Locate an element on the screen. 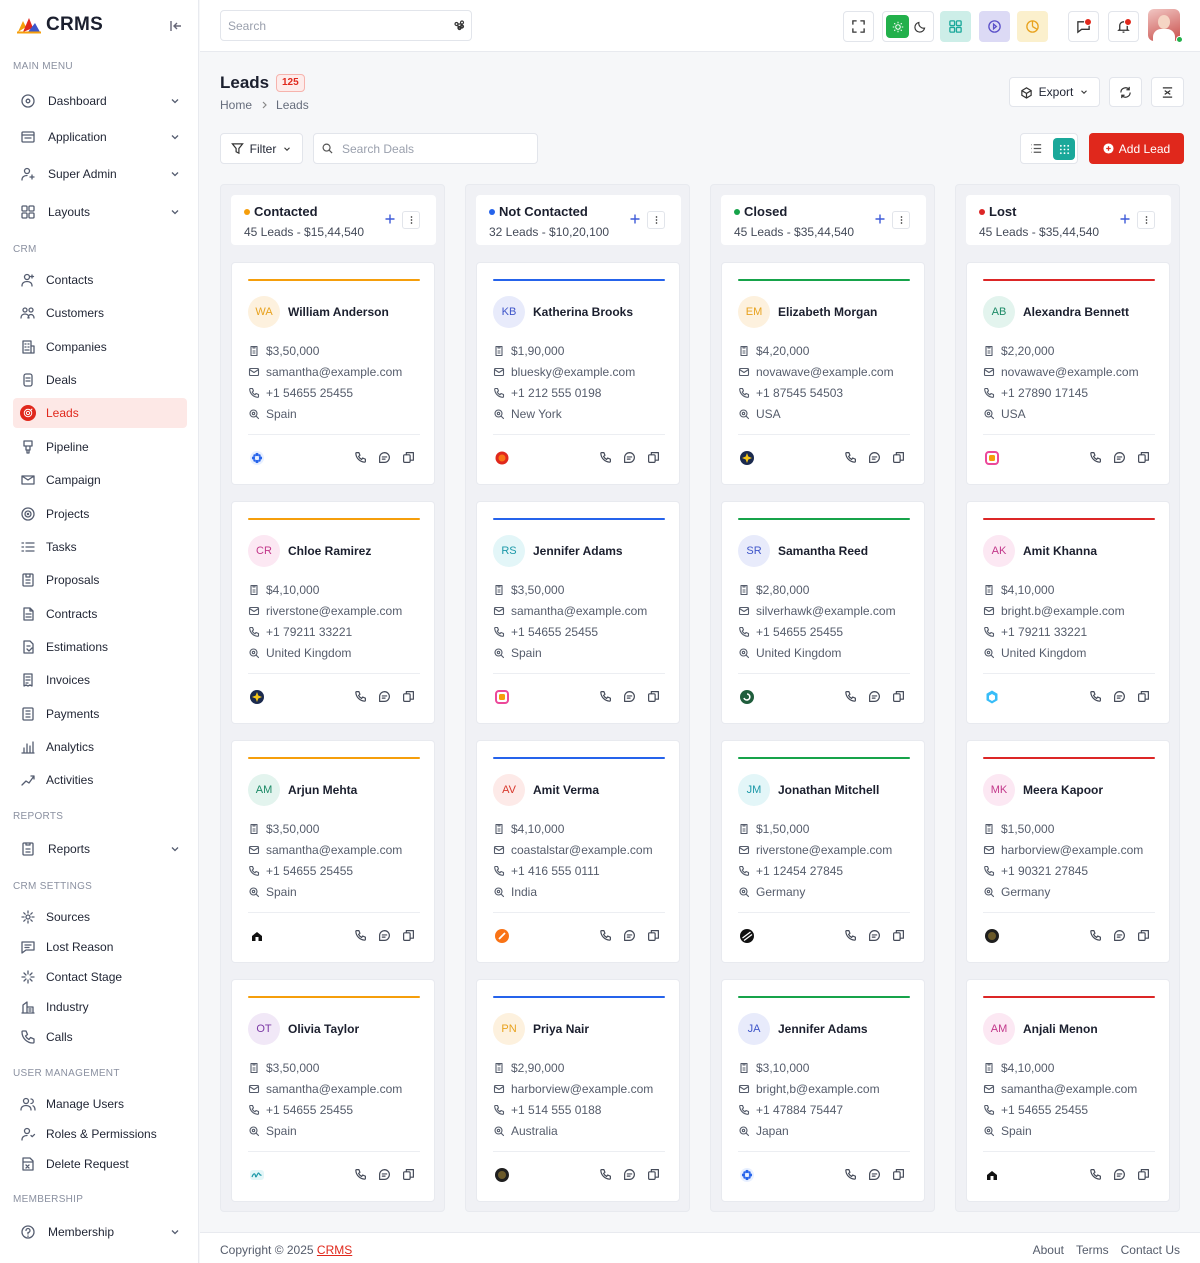  refresh-button is located at coordinates (1125, 92).